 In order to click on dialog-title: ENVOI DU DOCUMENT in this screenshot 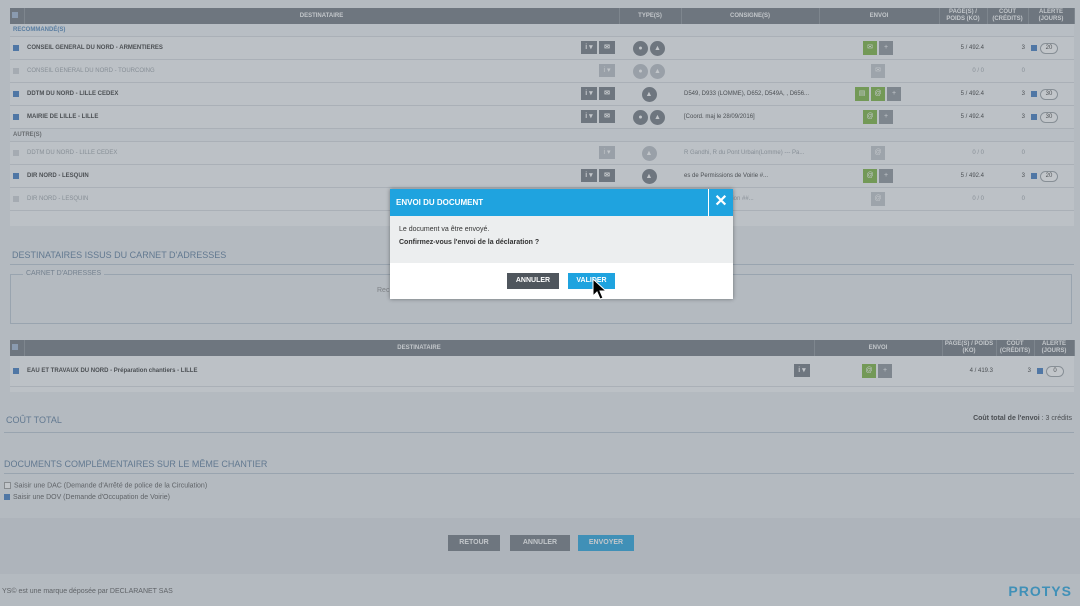, I will do `click(440, 202)`.